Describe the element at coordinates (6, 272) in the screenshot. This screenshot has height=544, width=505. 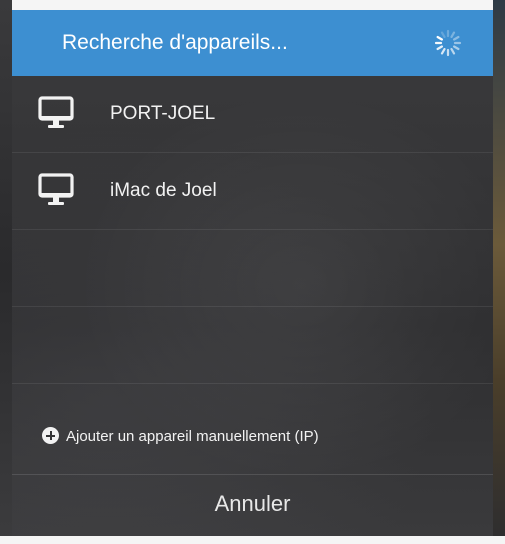
I see `background-left` at that location.